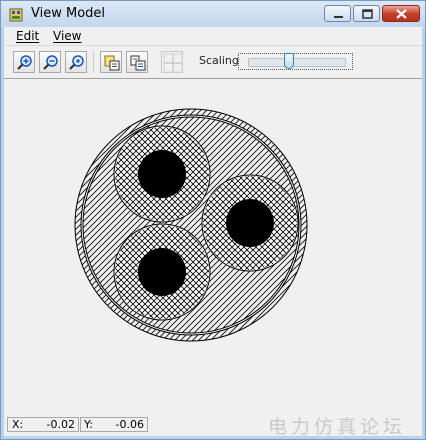 The image size is (426, 440). I want to click on toolbar-separator, so click(93, 62).